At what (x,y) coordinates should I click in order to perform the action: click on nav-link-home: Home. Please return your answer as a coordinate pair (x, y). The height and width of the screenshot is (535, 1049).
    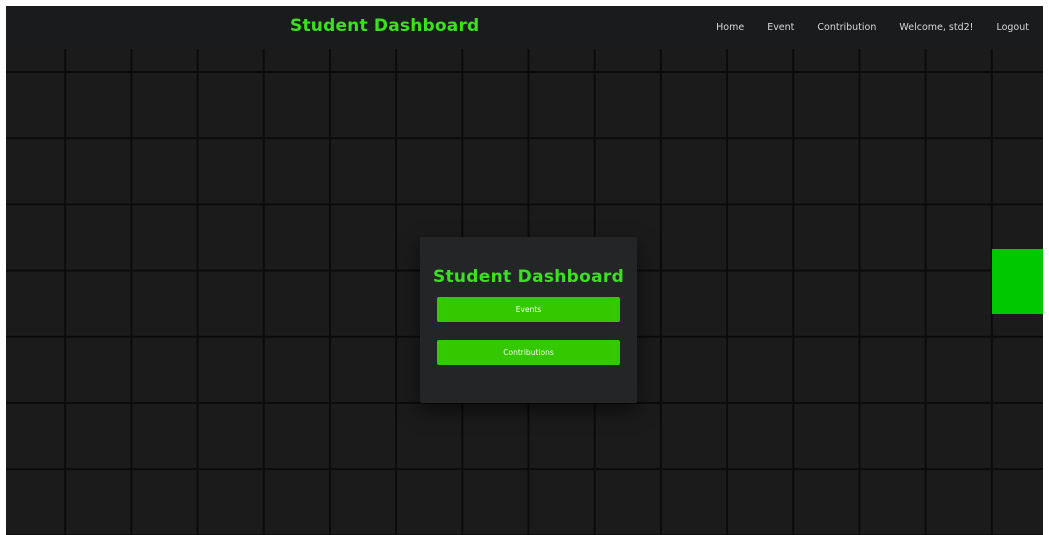
    Looking at the image, I should click on (730, 27).